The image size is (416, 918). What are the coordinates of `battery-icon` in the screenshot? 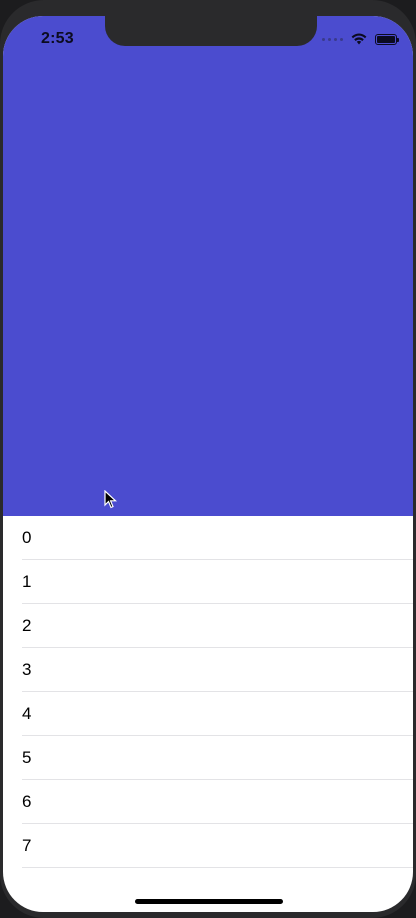 It's located at (387, 39).